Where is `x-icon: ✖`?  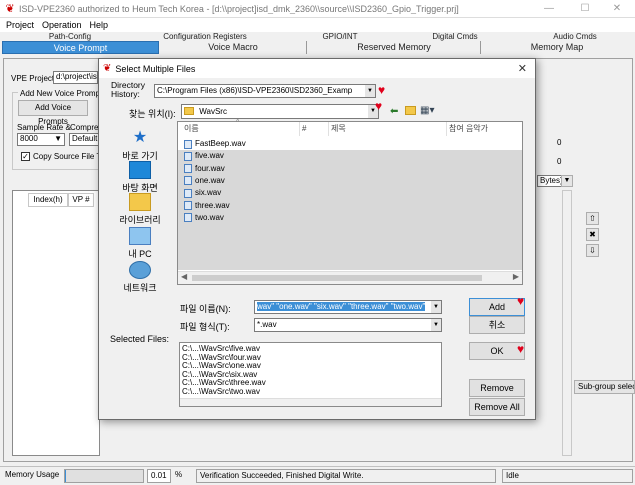
x-icon: ✖ is located at coordinates (592, 234).